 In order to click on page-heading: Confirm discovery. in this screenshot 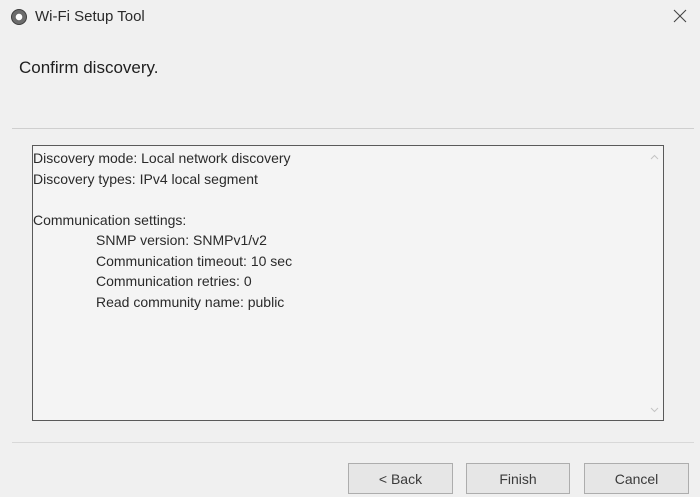, I will do `click(89, 67)`.